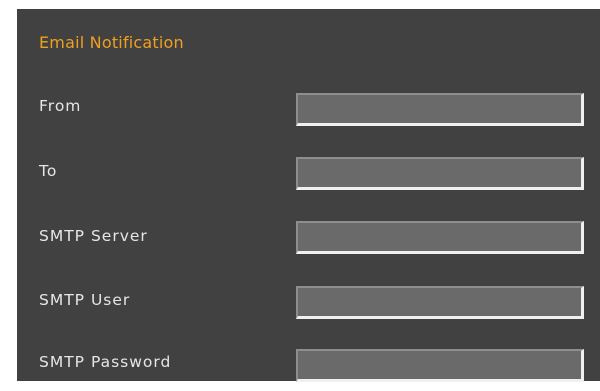 This screenshot has width=600, height=391. I want to click on to-label: To, so click(48, 171).